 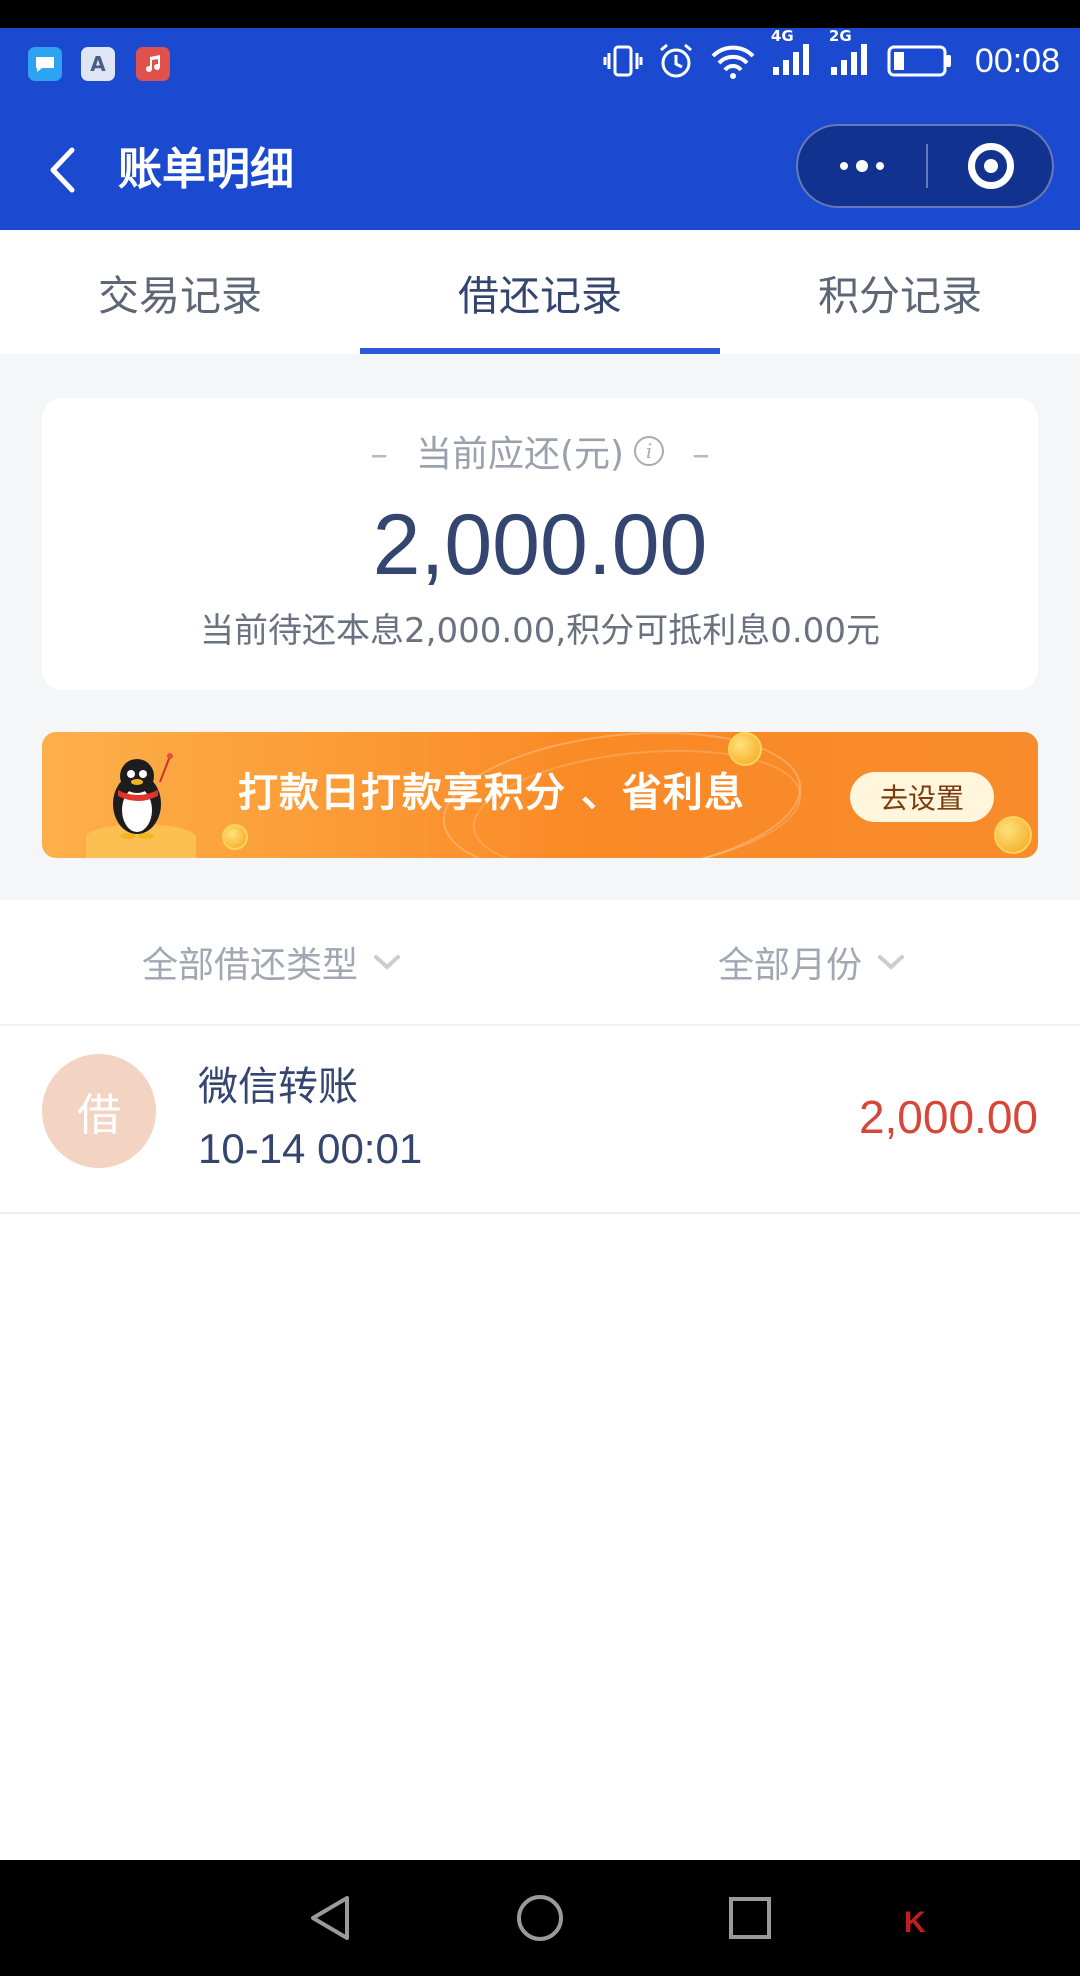 What do you see at coordinates (250, 965) in the screenshot?
I see `type-filter-label: 全部借还类型` at bounding box center [250, 965].